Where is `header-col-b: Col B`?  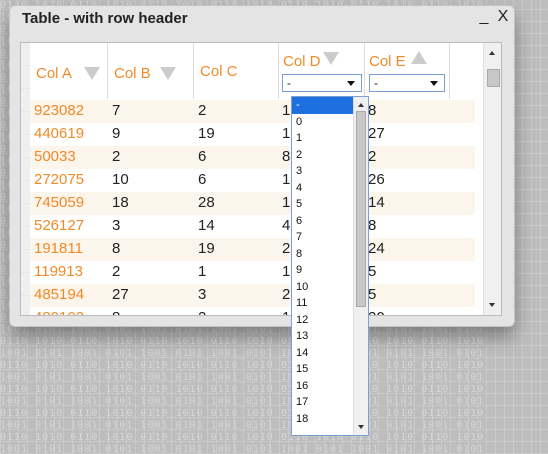 header-col-b: Col B is located at coordinates (151, 71).